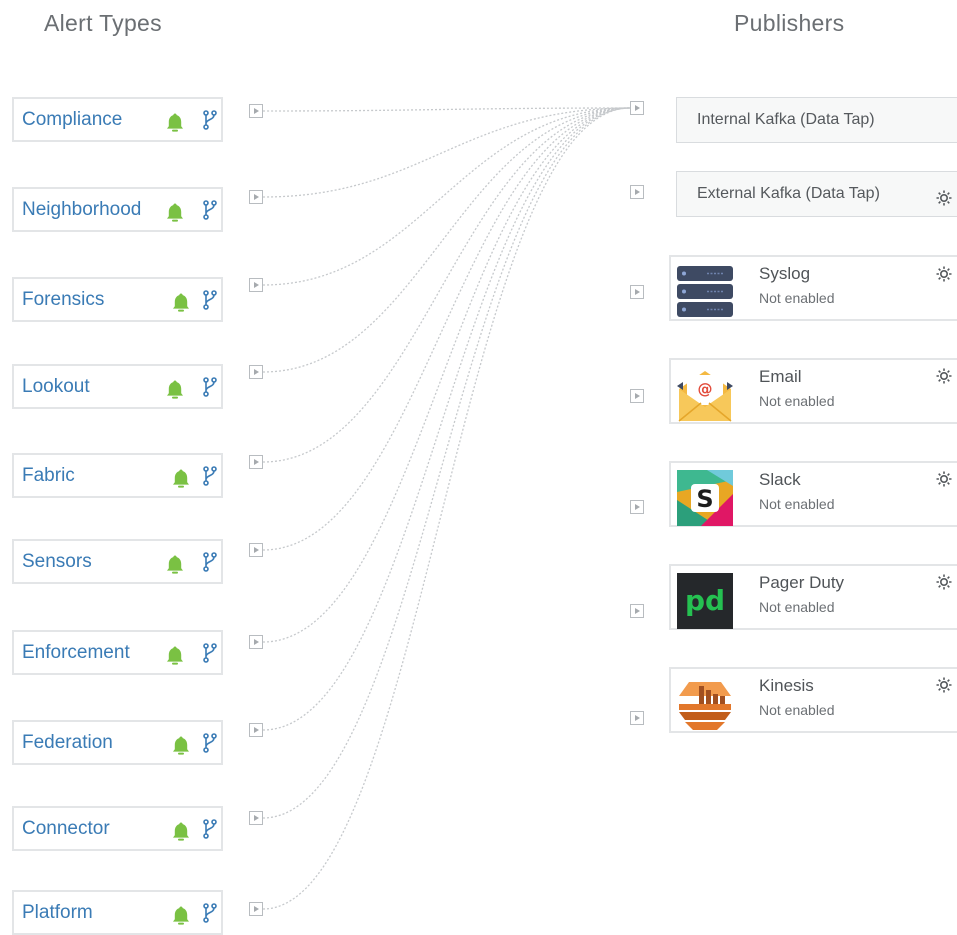 This screenshot has width=957, height=935. Describe the element at coordinates (813, 391) in the screenshot. I see `publisher-email: @ Email Not enabled` at that location.